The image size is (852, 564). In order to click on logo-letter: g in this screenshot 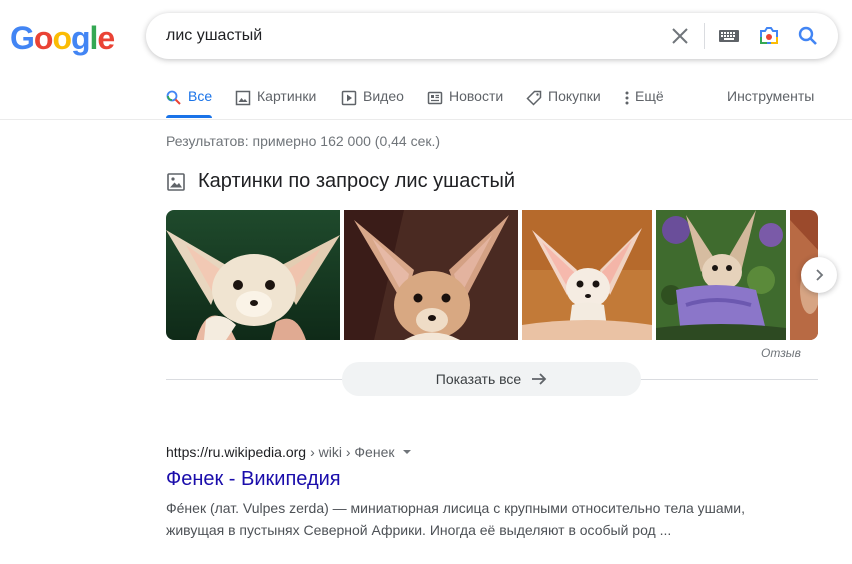, I will do `click(80, 38)`.